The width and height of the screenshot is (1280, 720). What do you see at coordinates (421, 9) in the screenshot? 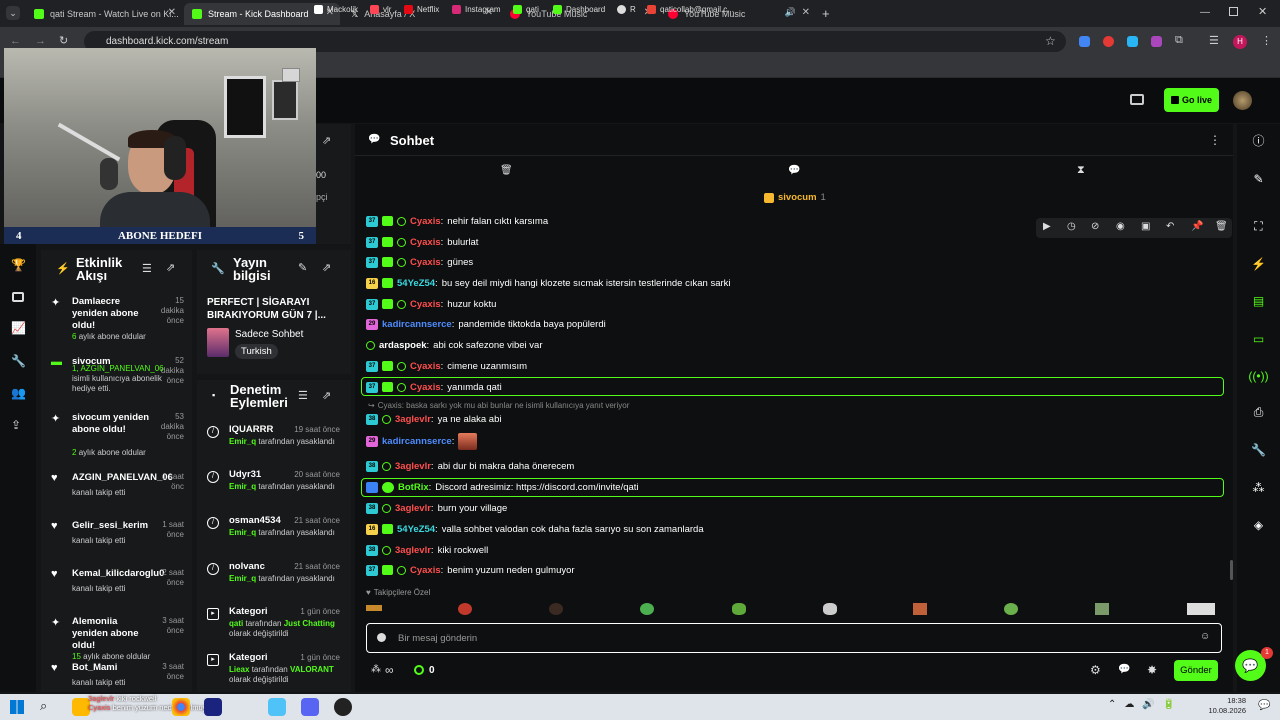
I see `bookmark-netflix: Netflix` at bounding box center [421, 9].